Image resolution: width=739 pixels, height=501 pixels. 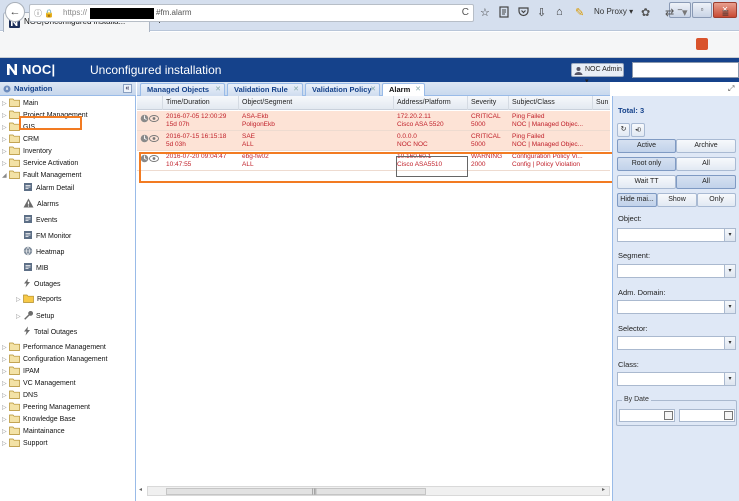 What do you see at coordinates (54, 360) in the screenshot?
I see `sidebar-item-configuration-management: ▷ Configuration Management` at bounding box center [54, 360].